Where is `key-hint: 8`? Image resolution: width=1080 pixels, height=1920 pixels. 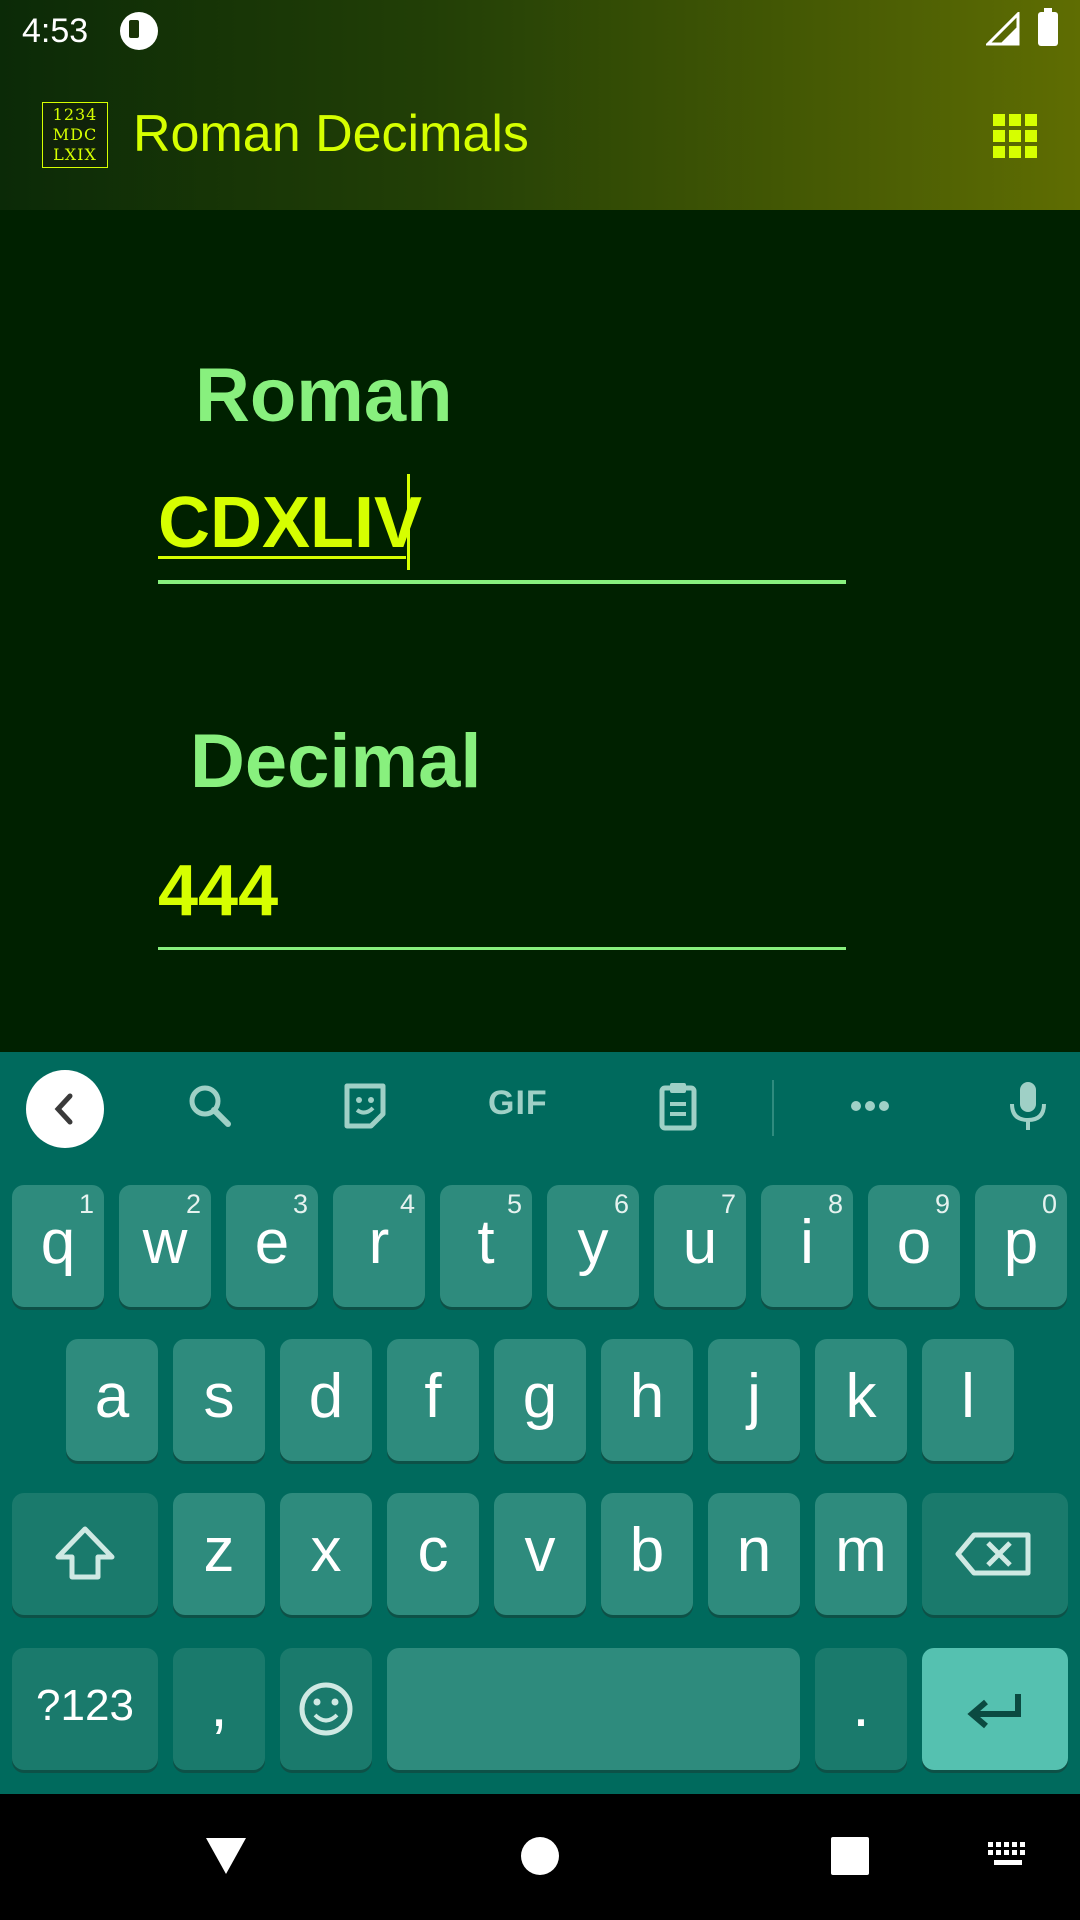
key-hint: 8 is located at coordinates (835, 1204).